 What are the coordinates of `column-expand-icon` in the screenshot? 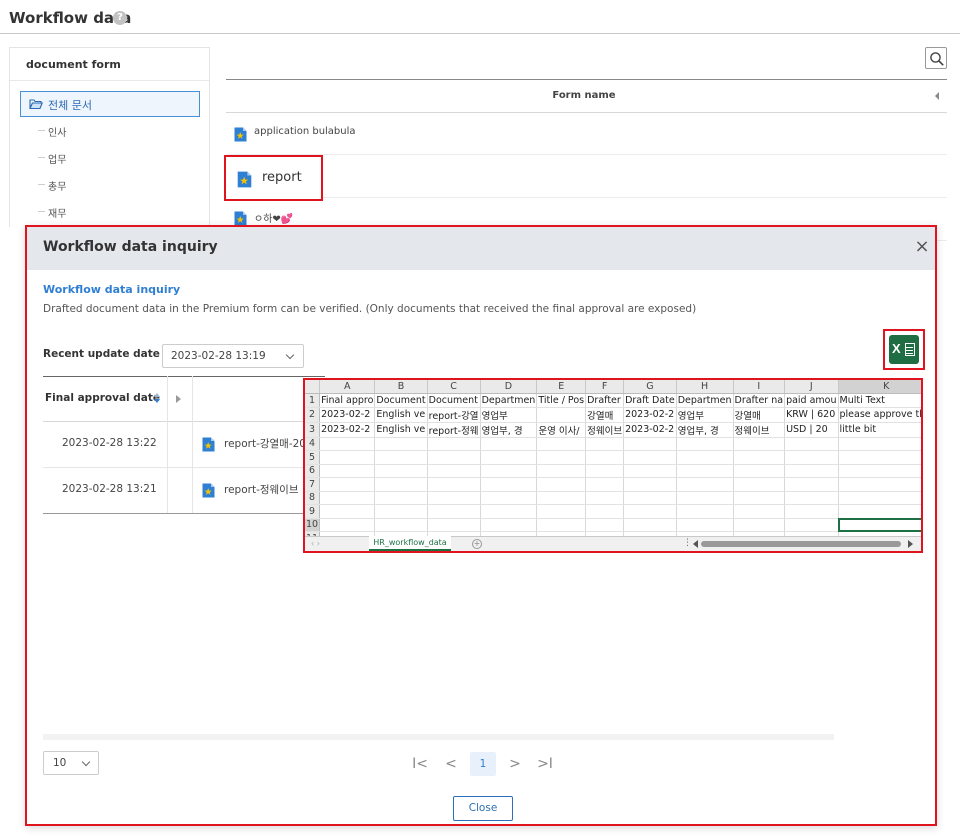 It's located at (178, 399).